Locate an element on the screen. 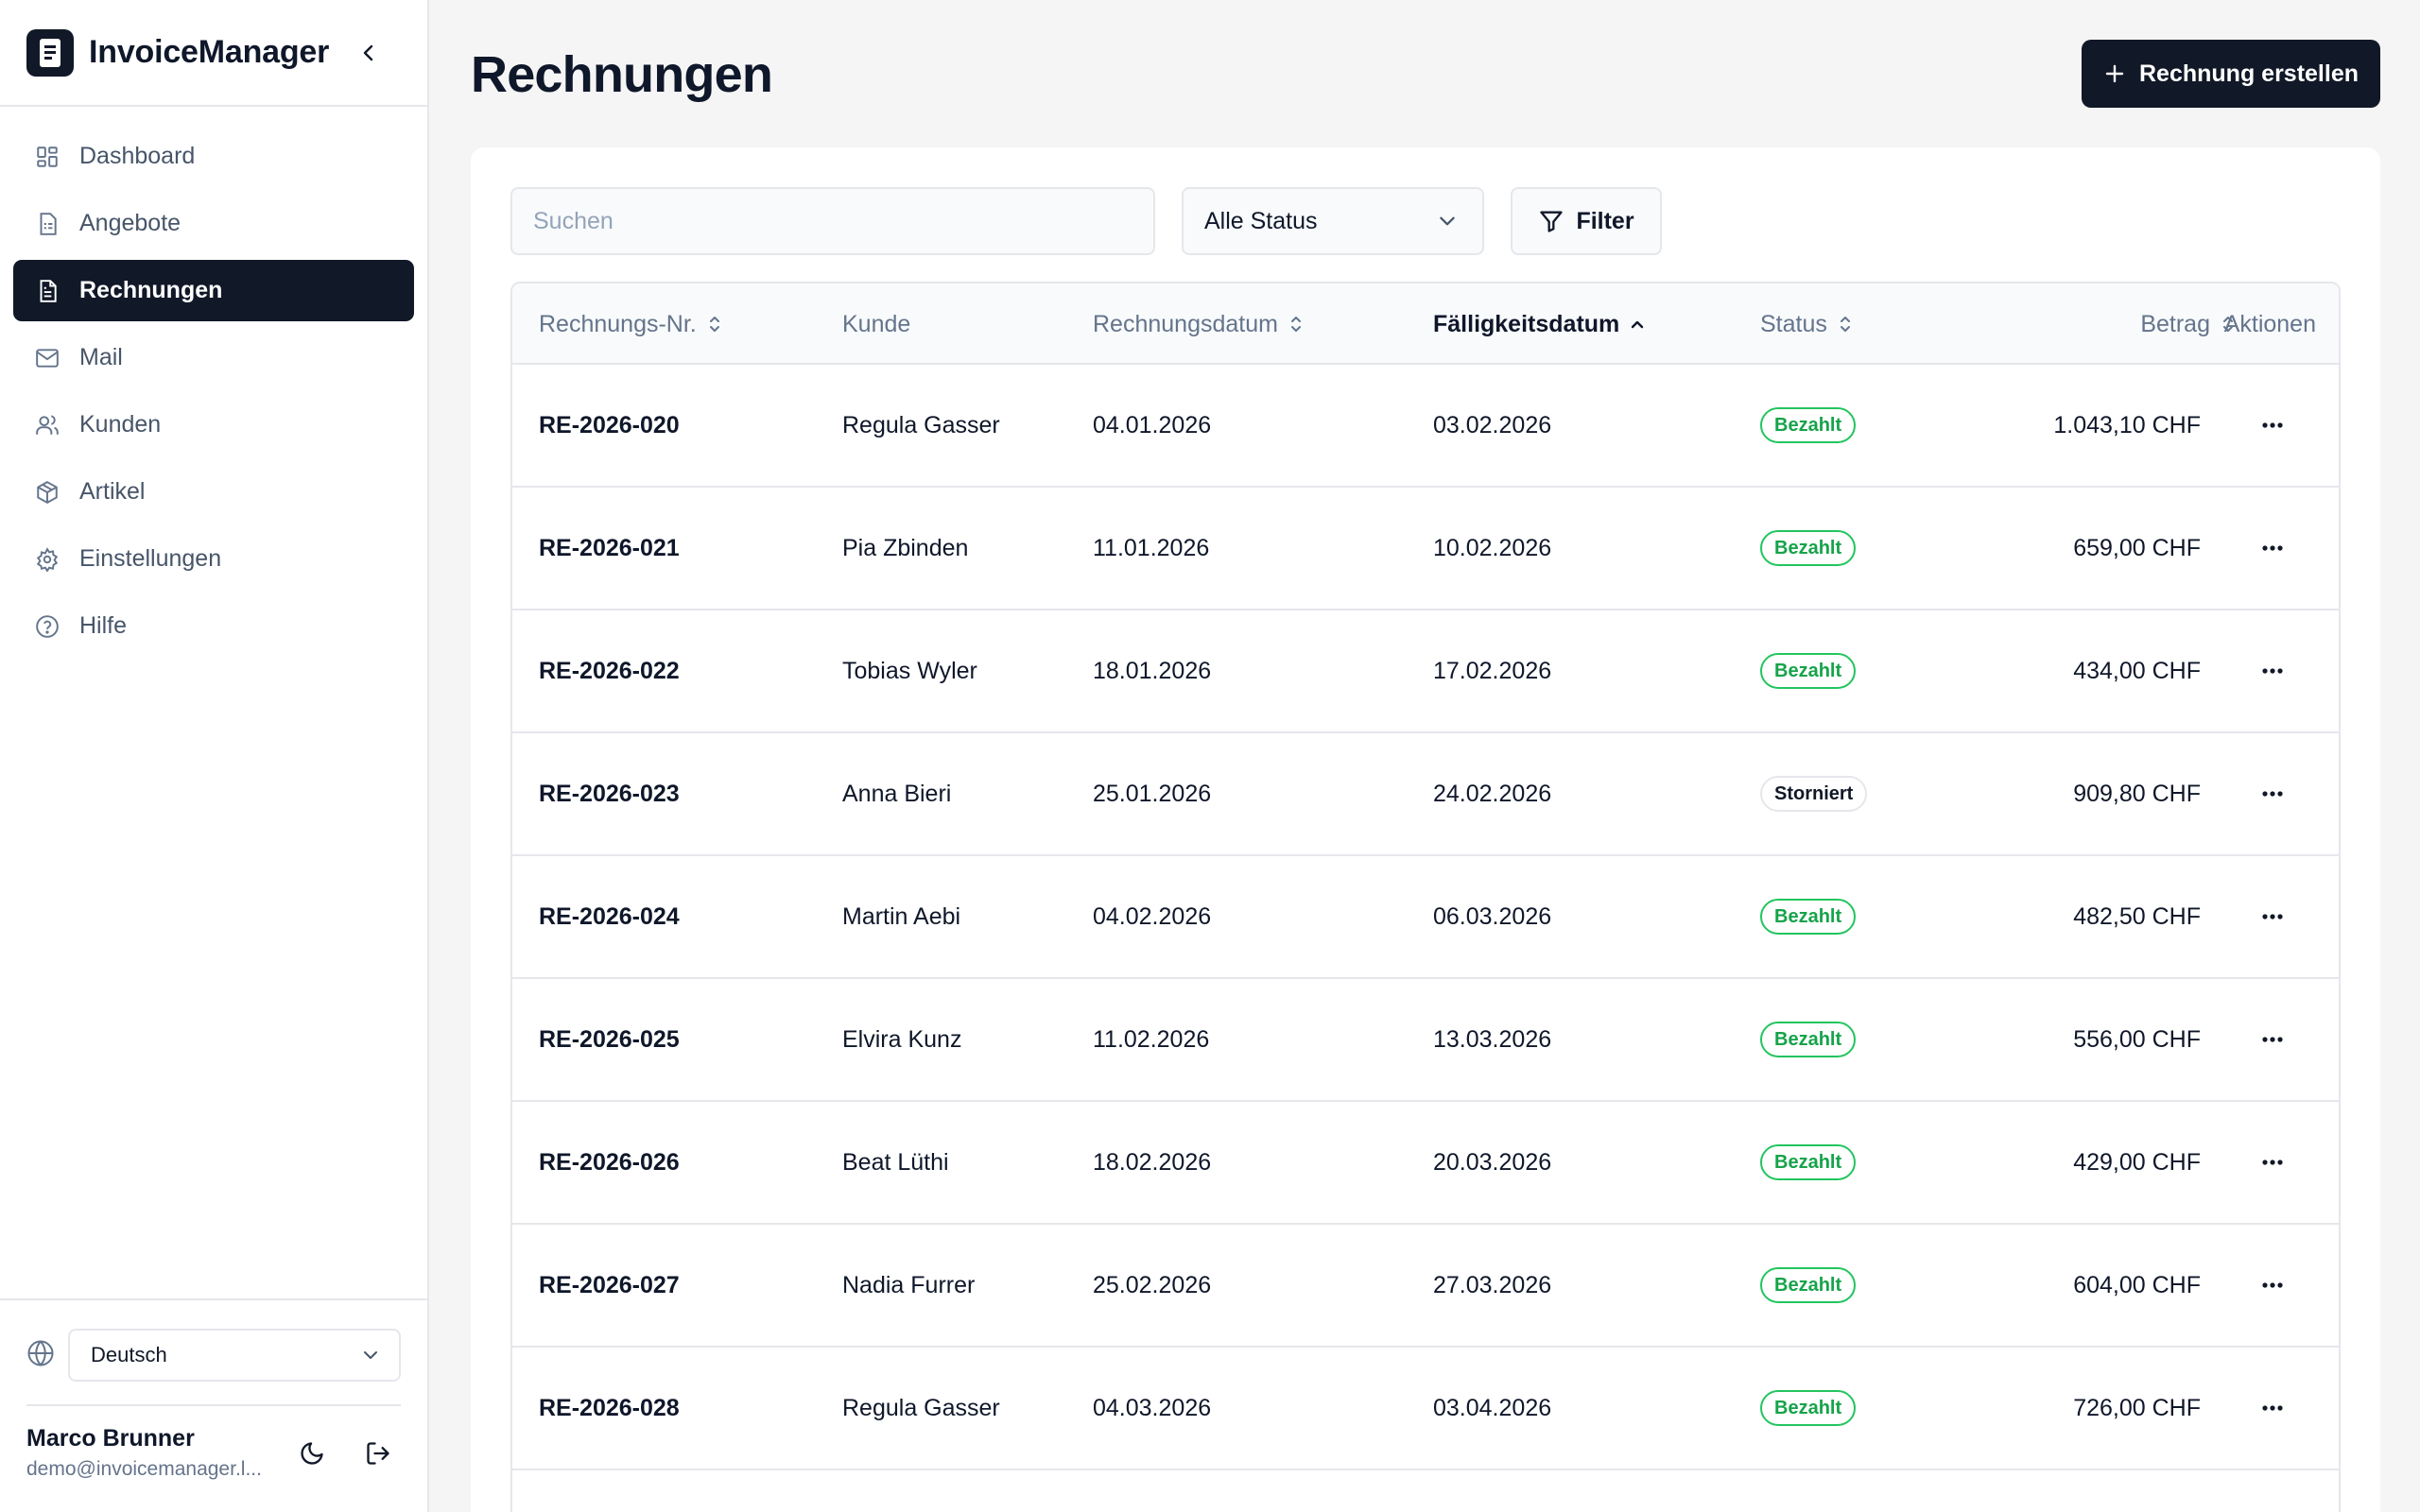  filter-button: Filter is located at coordinates (1587, 221).